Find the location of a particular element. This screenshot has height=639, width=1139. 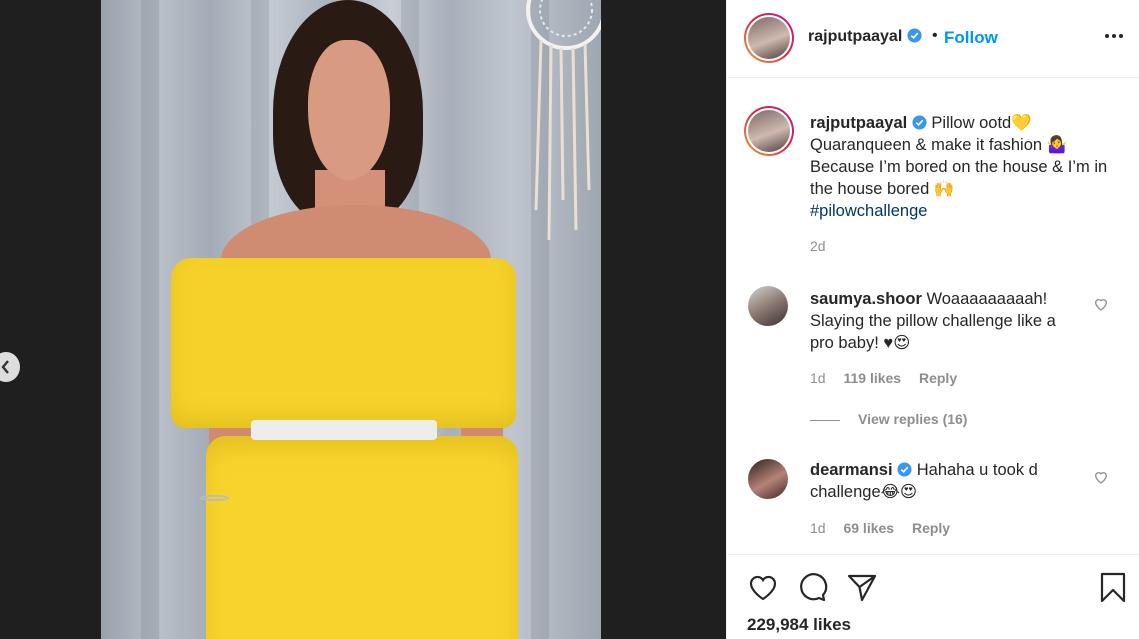

chevron-left-icon is located at coordinates (5, 367).